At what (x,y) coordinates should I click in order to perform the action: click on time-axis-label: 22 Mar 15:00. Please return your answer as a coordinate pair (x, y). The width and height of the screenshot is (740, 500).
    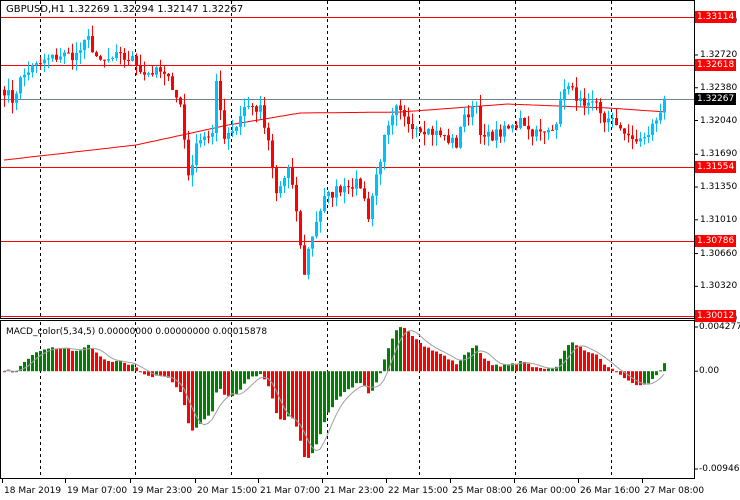
    Looking at the image, I should click on (418, 491).